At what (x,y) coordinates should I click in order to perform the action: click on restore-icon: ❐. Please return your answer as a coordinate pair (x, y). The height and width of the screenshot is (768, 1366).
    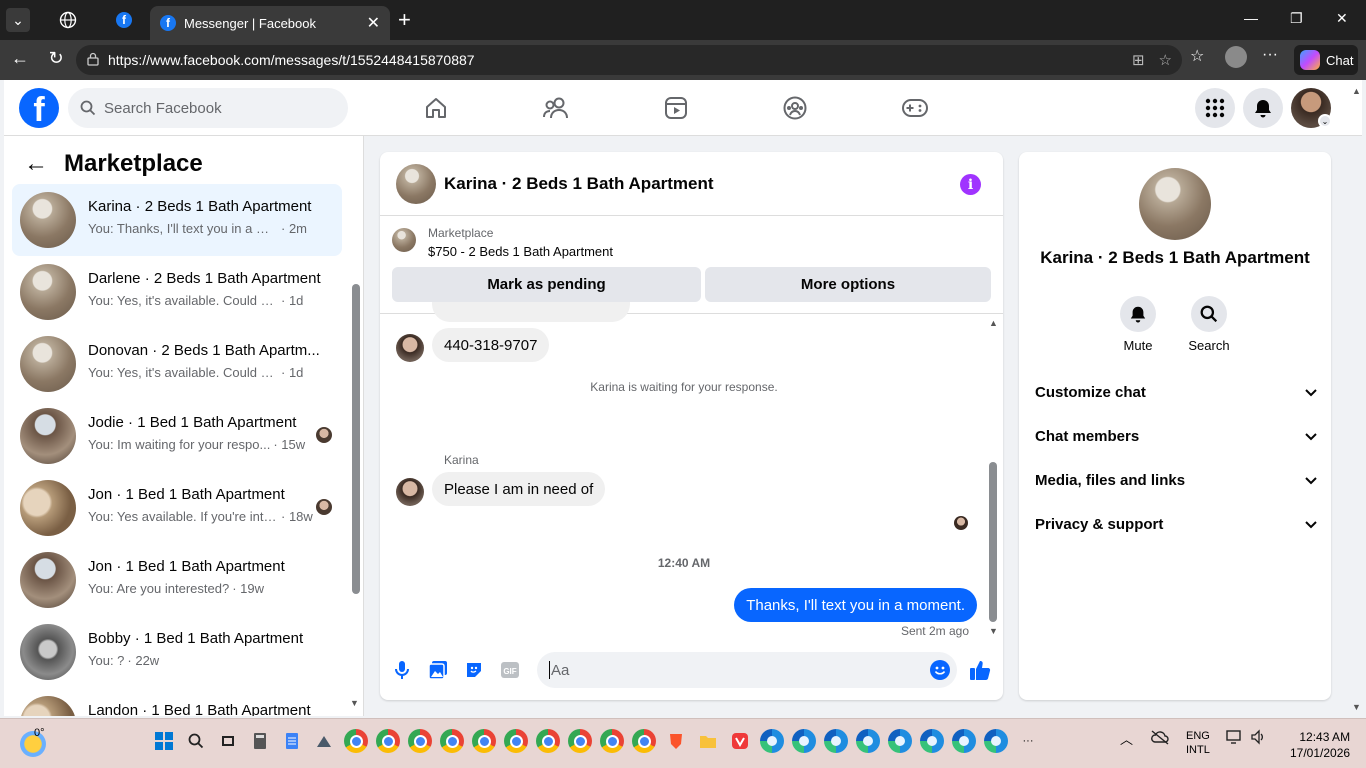
    Looking at the image, I should click on (1296, 18).